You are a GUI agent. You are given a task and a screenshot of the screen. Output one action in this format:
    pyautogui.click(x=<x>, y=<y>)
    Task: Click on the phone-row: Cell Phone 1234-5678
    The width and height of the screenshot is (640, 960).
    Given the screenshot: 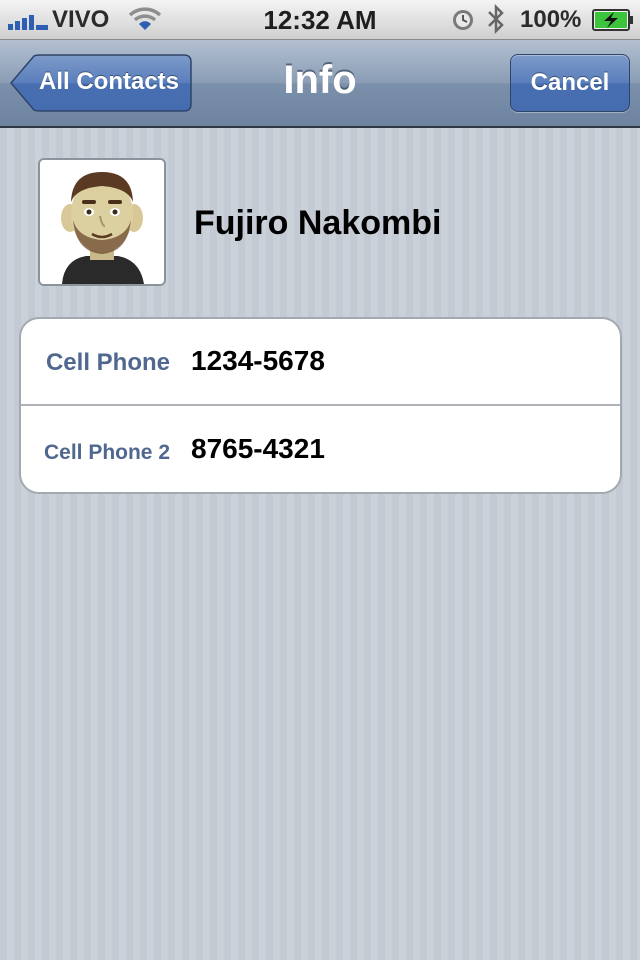 What is the action you would take?
    pyautogui.click(x=320, y=362)
    